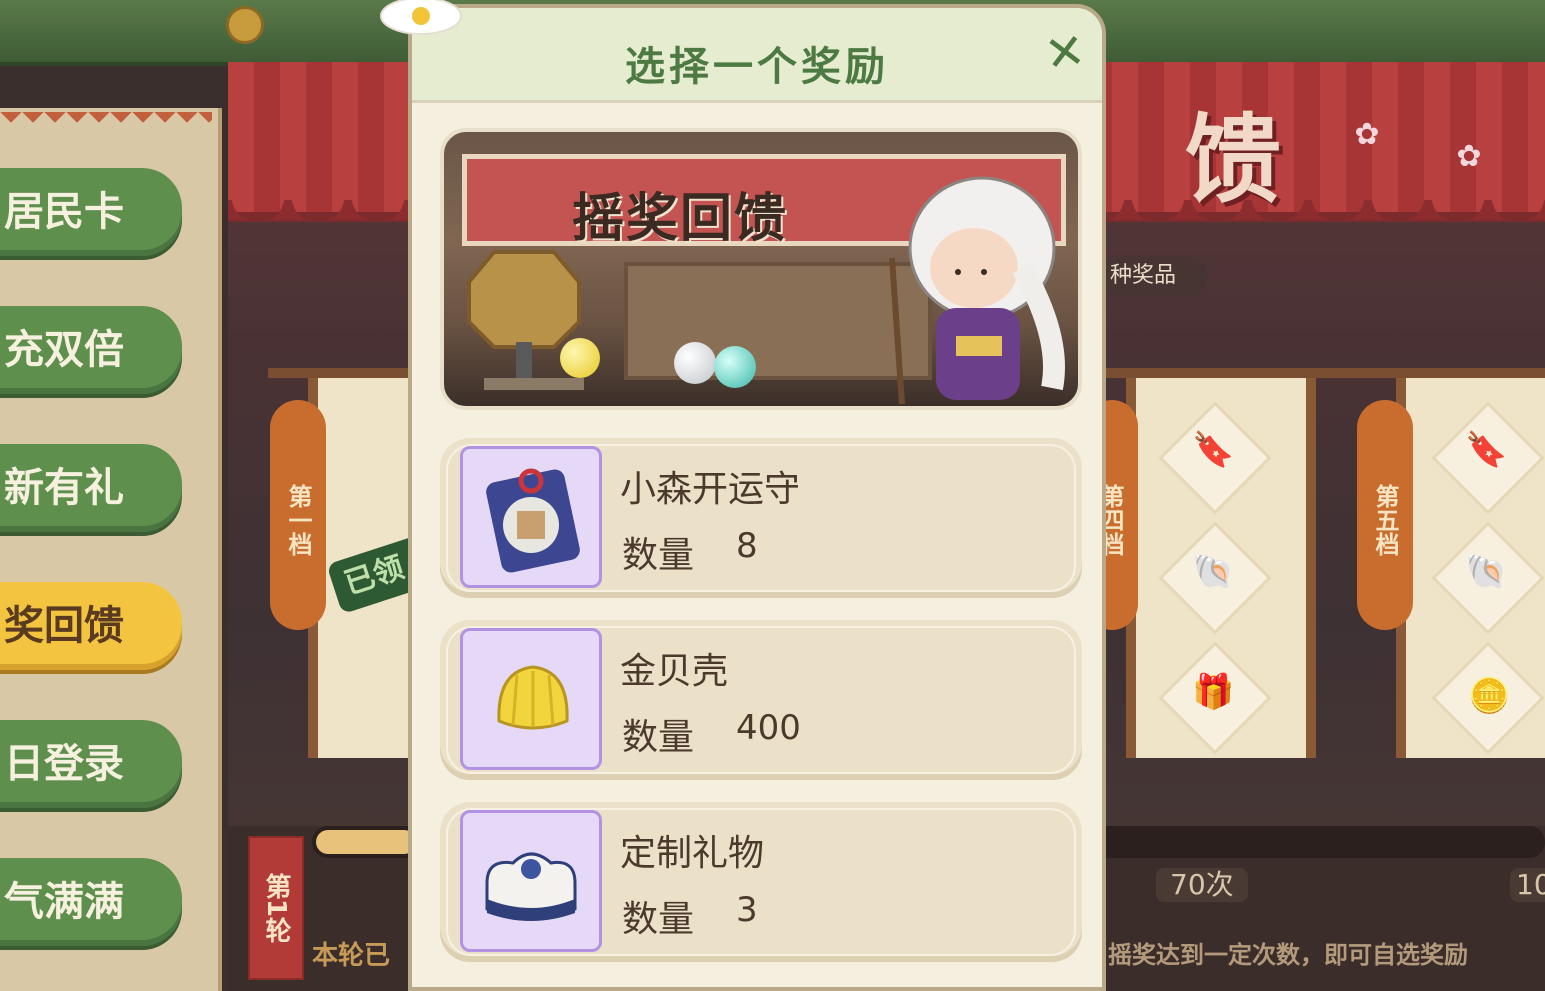 Image resolution: width=1545 pixels, height=991 pixels. What do you see at coordinates (761, 700) in the screenshot?
I see `reward-option-golden-shell: 金贝壳 数量 400` at bounding box center [761, 700].